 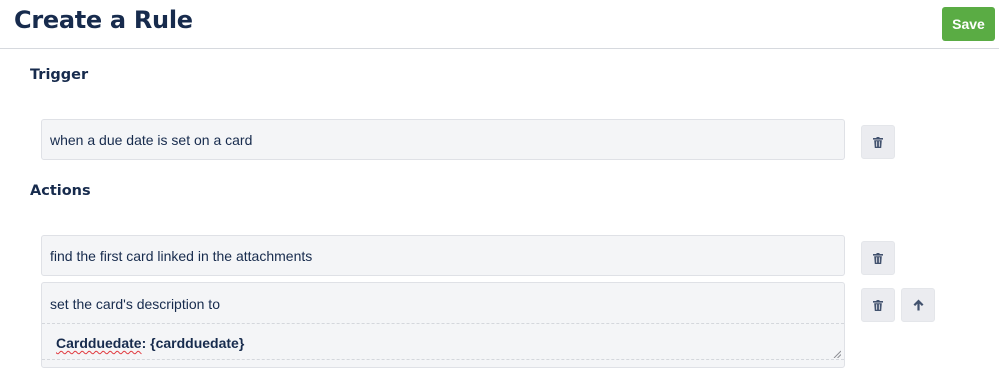 What do you see at coordinates (968, 24) in the screenshot?
I see `save-button: Save` at bounding box center [968, 24].